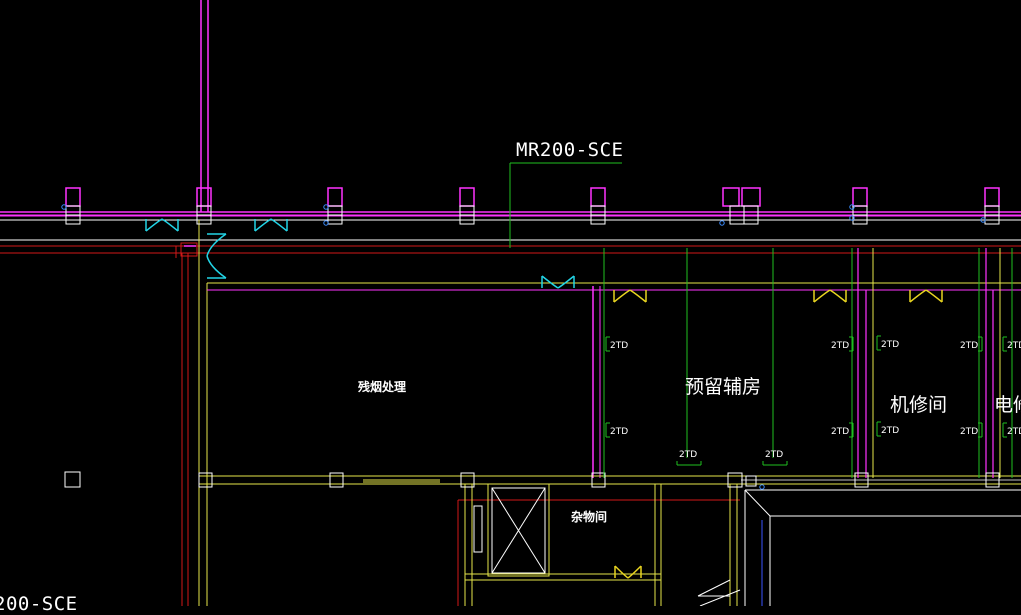 The height and width of the screenshot is (615, 1021). I want to click on corner-column, so click(189, 249).